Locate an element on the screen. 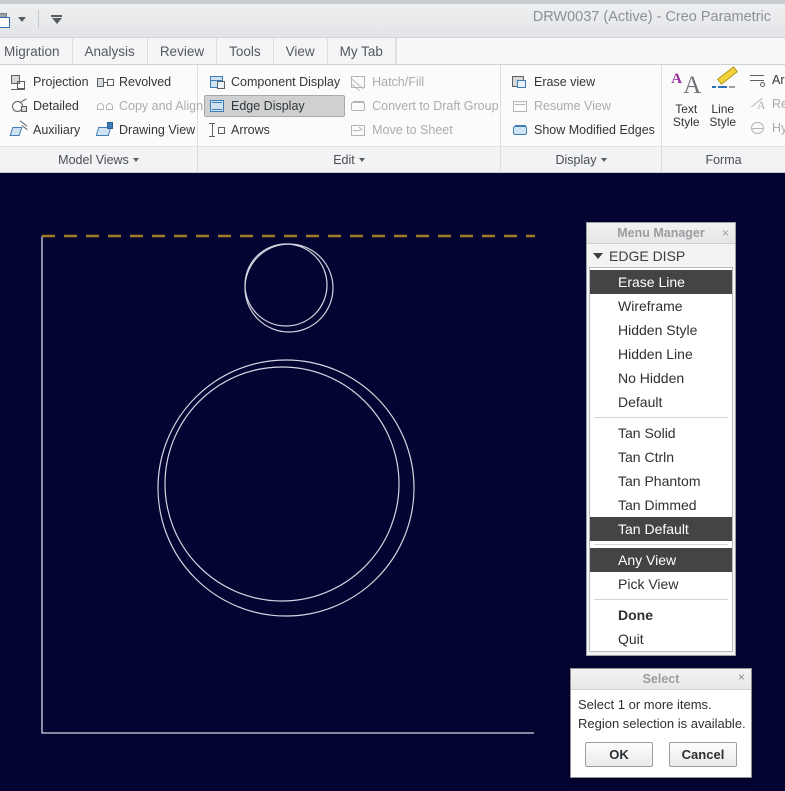 The image size is (785, 791). ribbon-group-label-edit: Edit is located at coordinates (349, 159).